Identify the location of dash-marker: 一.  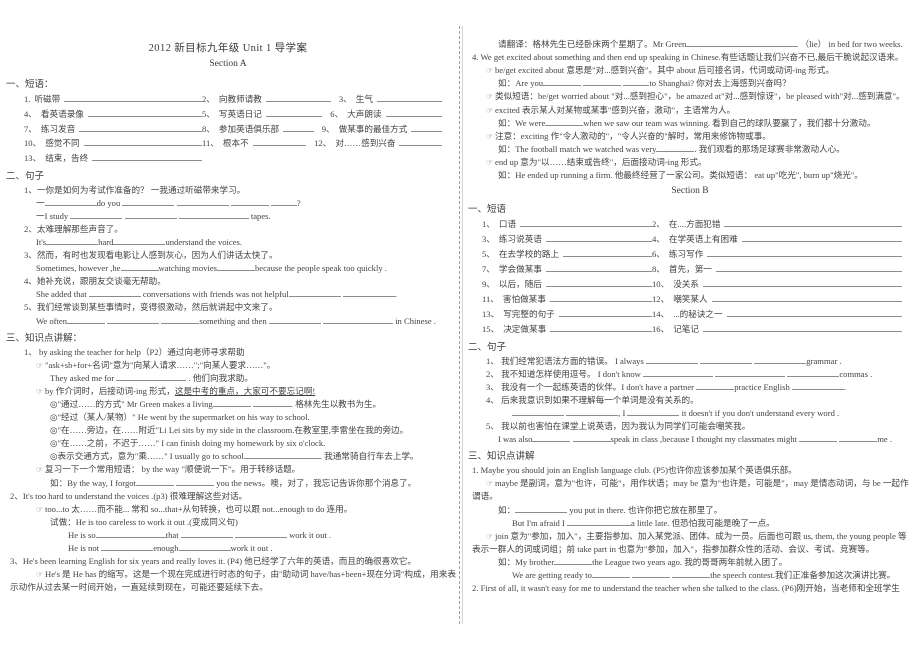
(40, 202).